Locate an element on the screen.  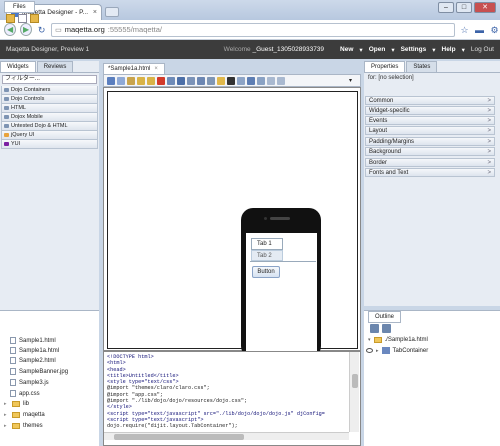
browser-navbar: ◀ ▶ ↻ ▭ maqetta.org:55555/maqetta/ ☆ ▬ ⚙ is located at coordinates (250, 30).